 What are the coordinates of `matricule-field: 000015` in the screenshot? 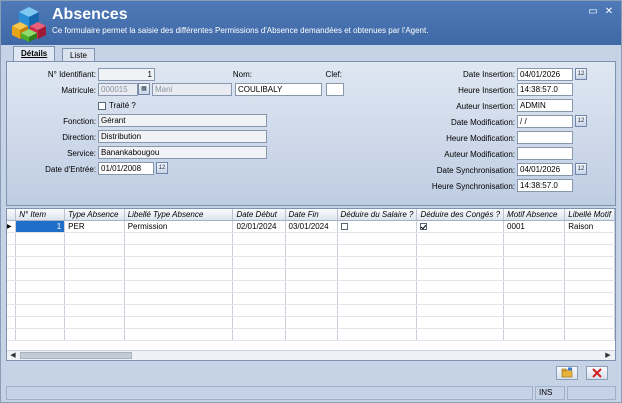 It's located at (118, 89).